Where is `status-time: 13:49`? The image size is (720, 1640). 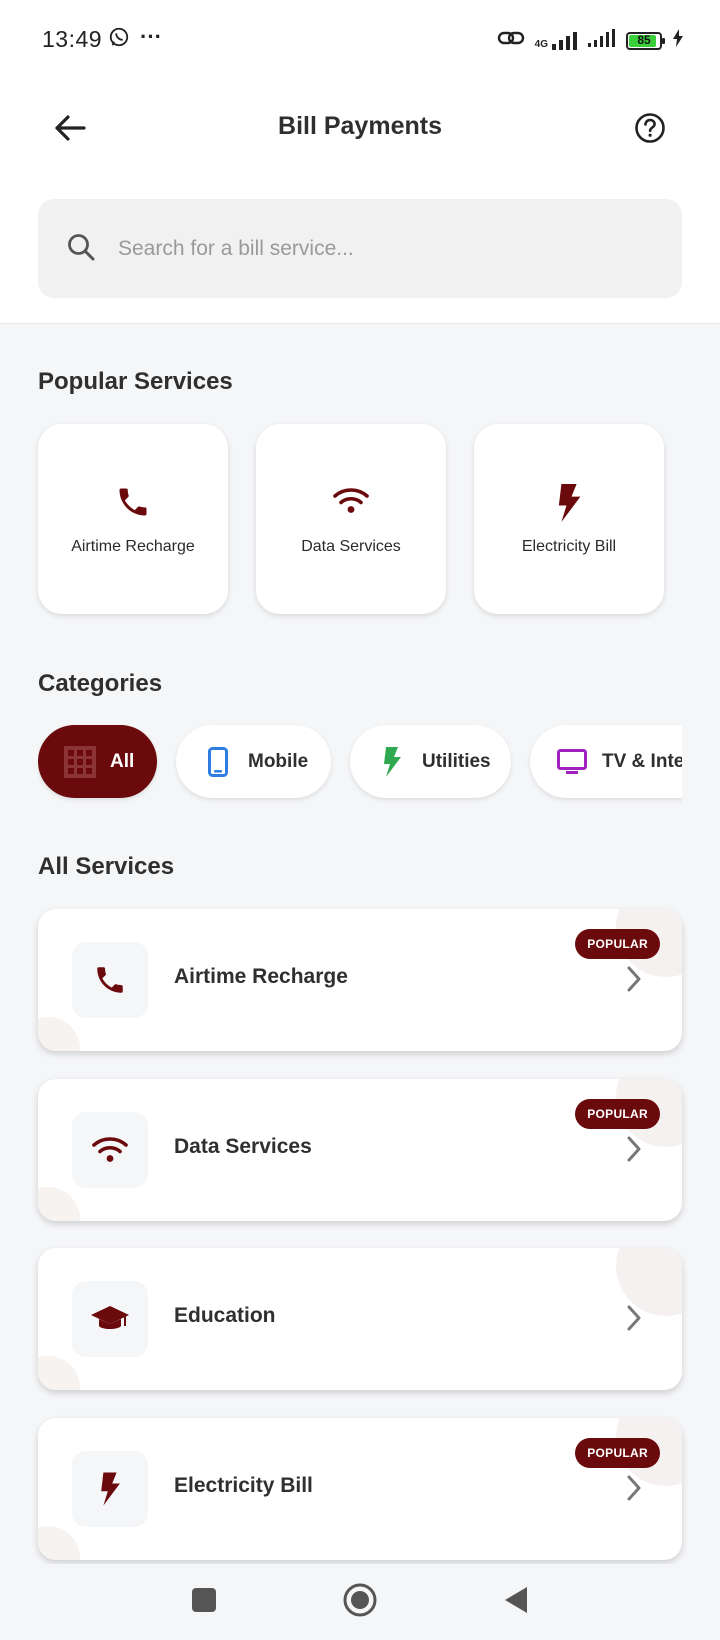
status-time: 13:49 is located at coordinates (72, 39).